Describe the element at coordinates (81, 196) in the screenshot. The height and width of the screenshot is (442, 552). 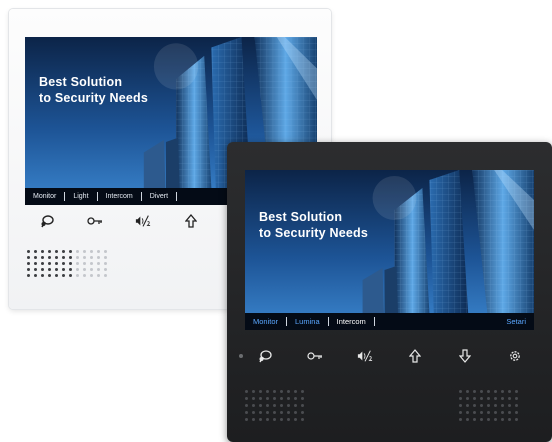
I see `menu-item-light: Light` at that location.